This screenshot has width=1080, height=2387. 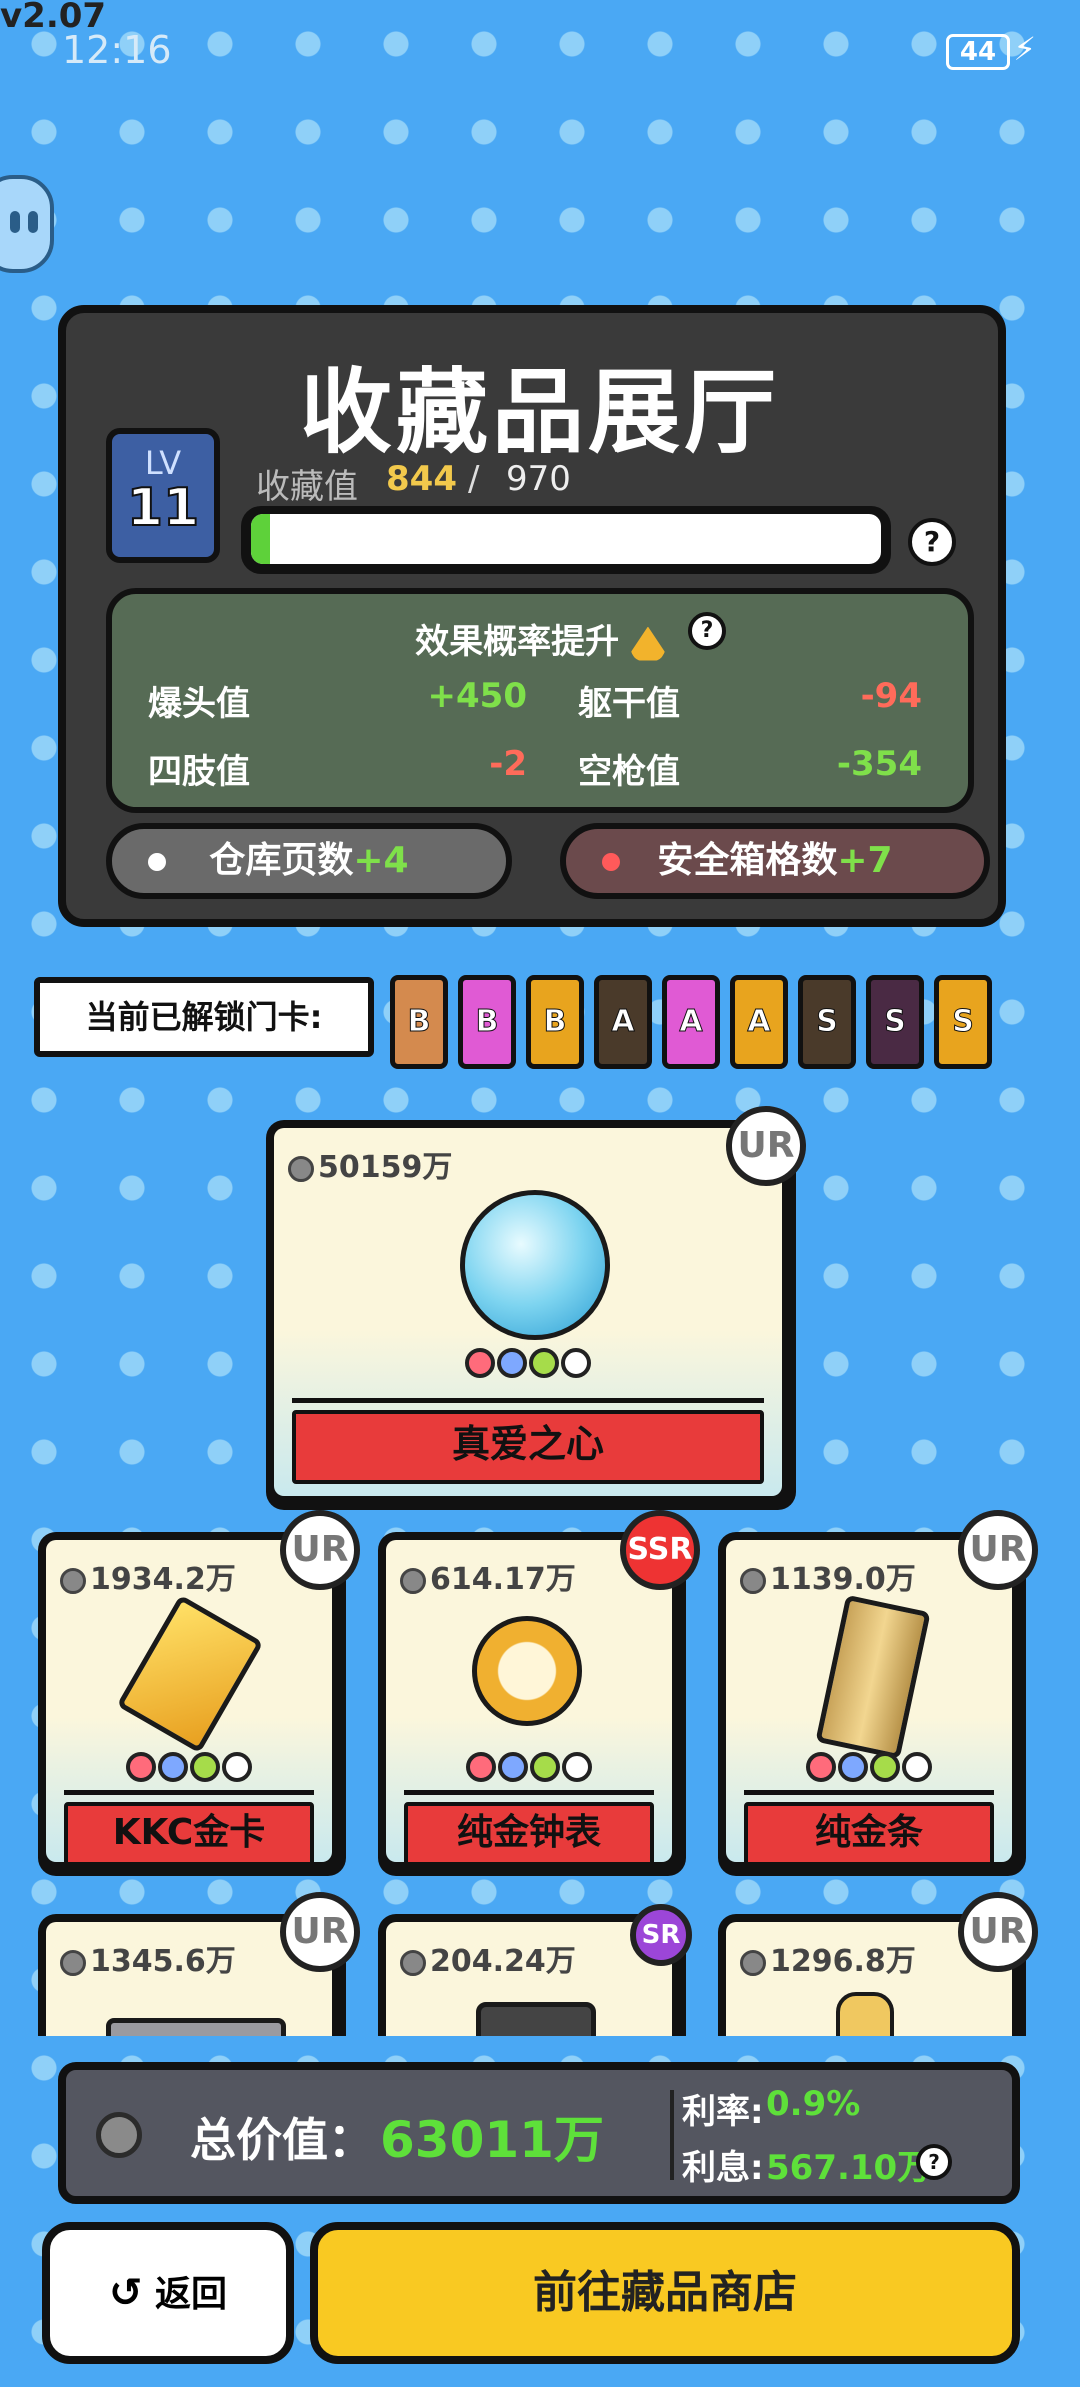 I want to click on item-name: 纯金钟表, so click(x=529, y=1832).